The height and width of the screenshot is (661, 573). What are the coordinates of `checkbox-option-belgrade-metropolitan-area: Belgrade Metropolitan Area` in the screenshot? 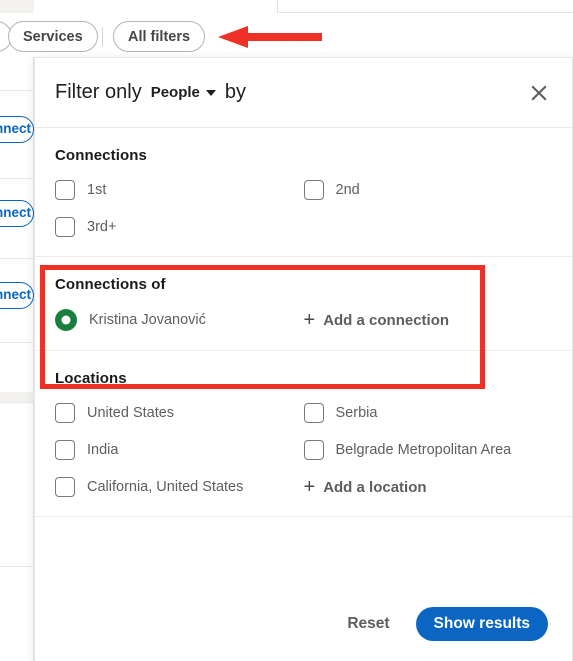 It's located at (428, 450).